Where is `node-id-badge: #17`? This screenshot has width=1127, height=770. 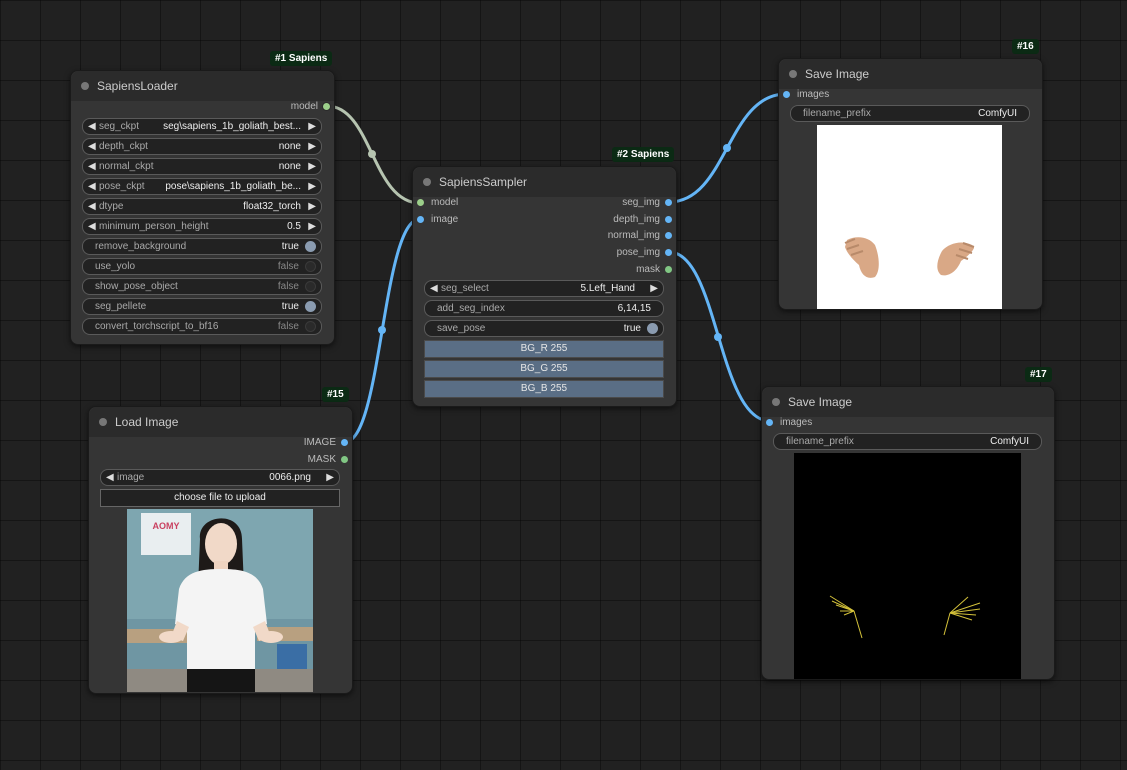
node-id-badge: #17 is located at coordinates (1038, 374).